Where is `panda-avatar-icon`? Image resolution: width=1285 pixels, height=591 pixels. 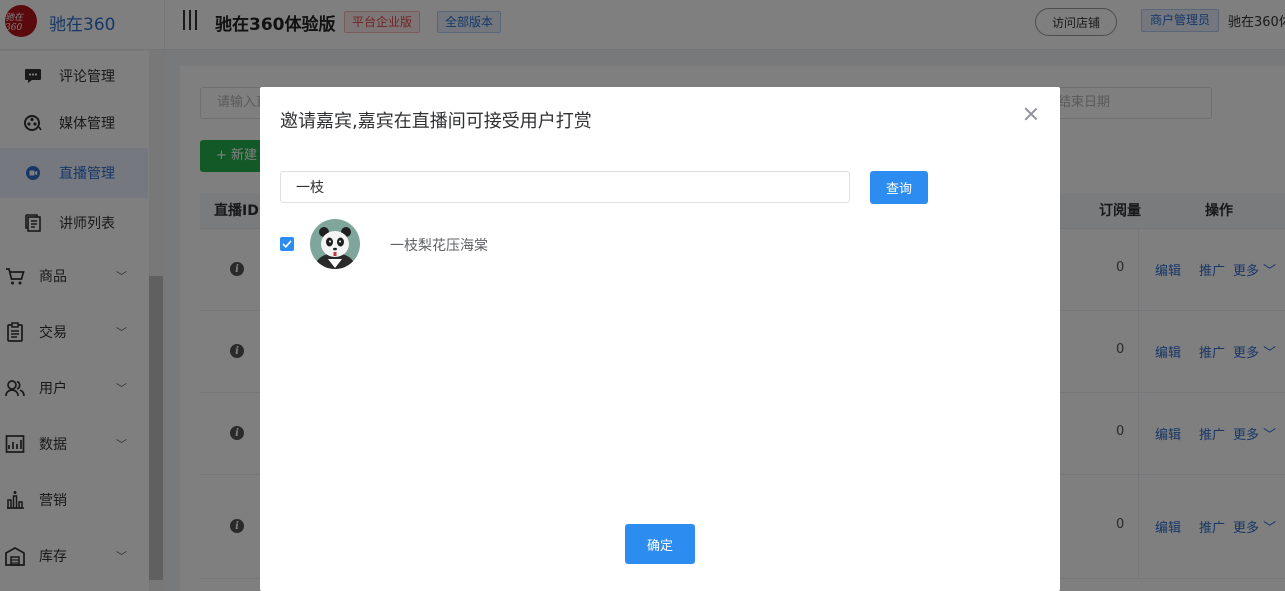 panda-avatar-icon is located at coordinates (335, 244).